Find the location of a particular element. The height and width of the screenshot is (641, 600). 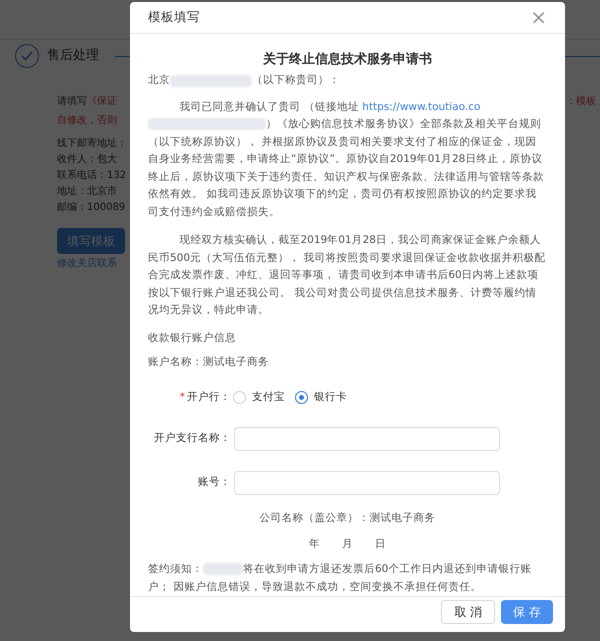

redacted-text is located at coordinates (223, 569).